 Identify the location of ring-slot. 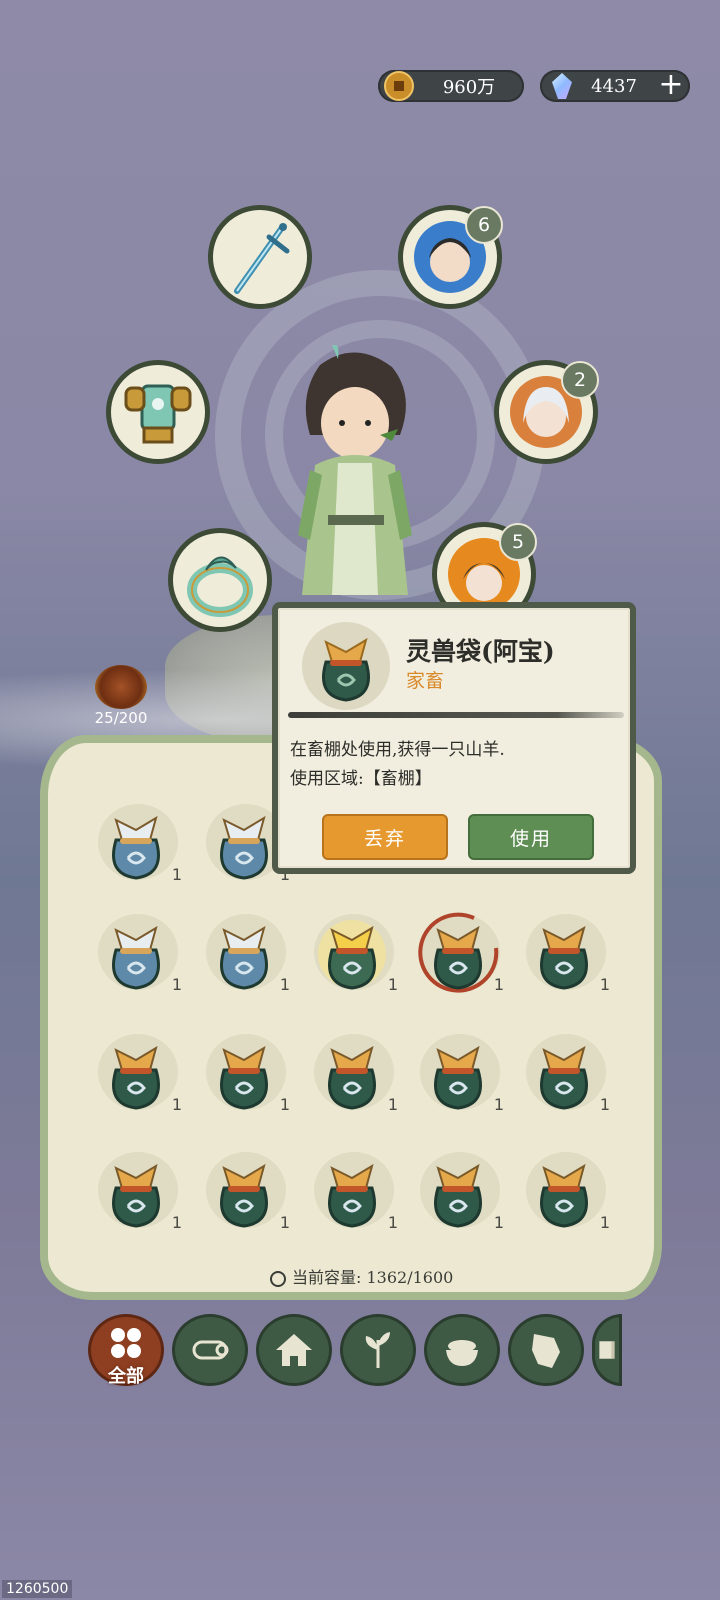
(220, 580).